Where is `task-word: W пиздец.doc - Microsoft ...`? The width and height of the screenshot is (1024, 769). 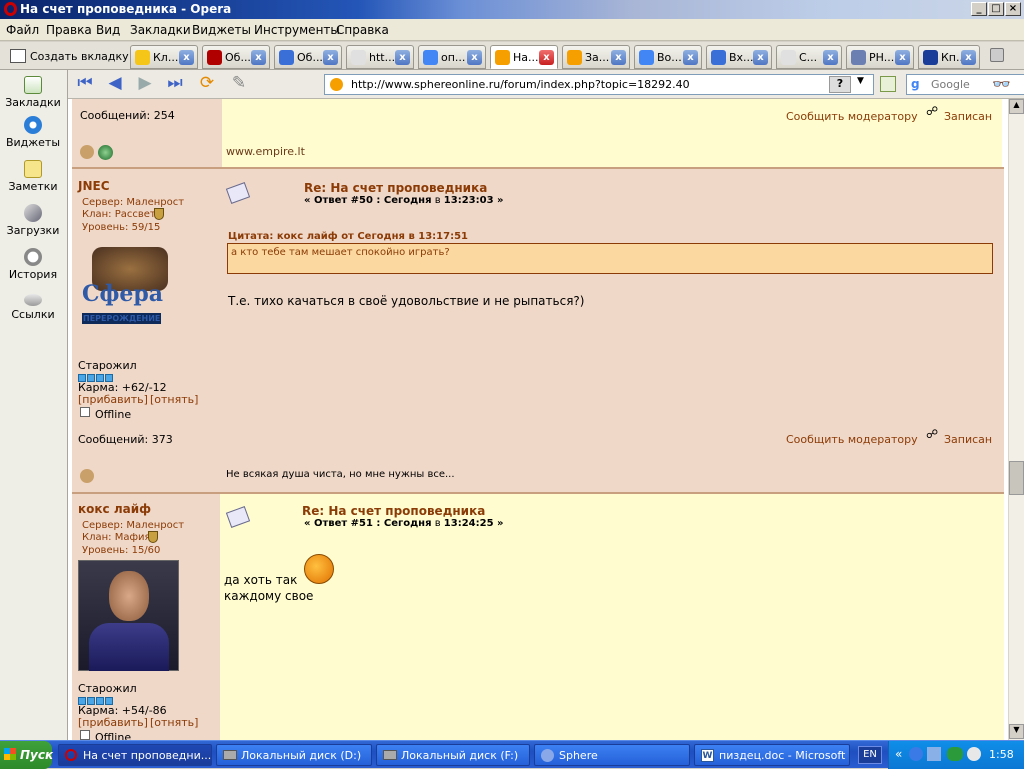
task-word: W пиздец.doc - Microsoft ... is located at coordinates (772, 755).